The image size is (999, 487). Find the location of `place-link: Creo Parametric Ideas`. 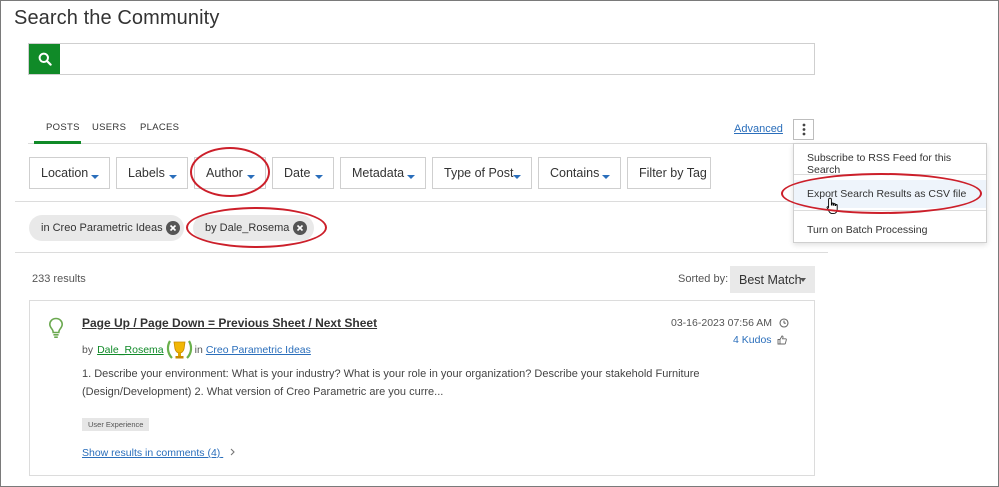

place-link: Creo Parametric Ideas is located at coordinates (258, 350).